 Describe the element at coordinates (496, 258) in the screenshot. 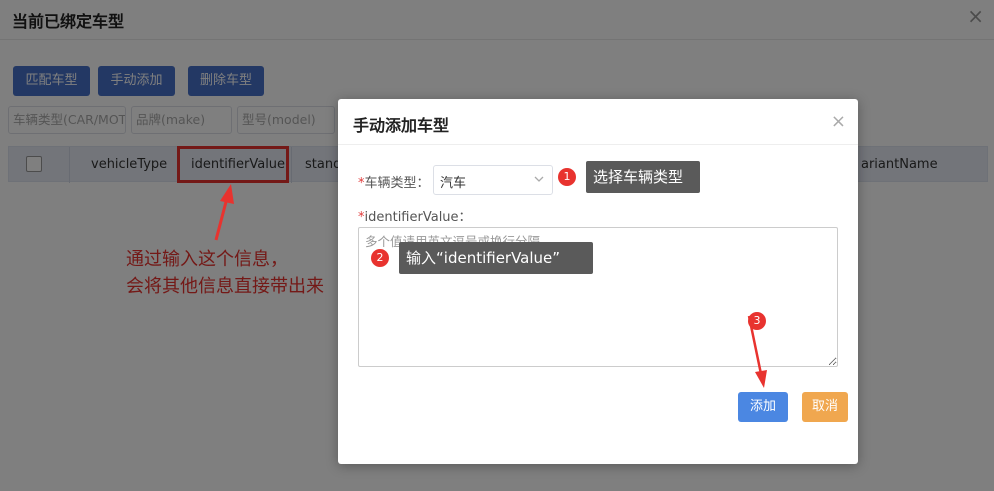

I see `step-tooltip-2: 输入“identifierValue”` at that location.